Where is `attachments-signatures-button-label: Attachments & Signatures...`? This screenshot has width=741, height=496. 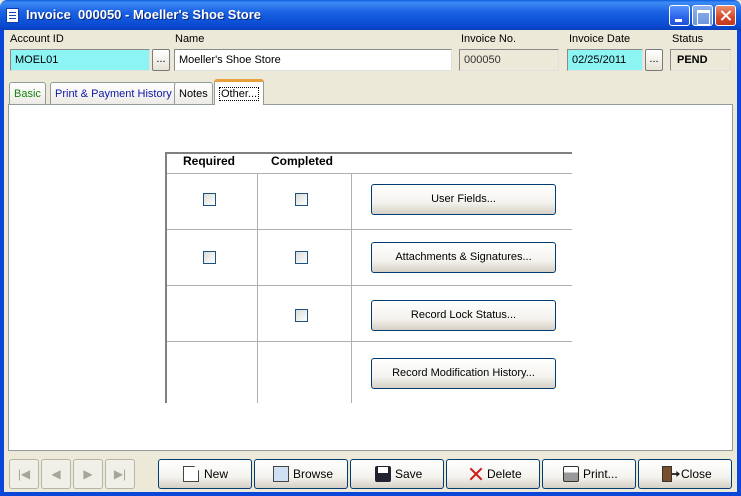
attachments-signatures-button-label: Attachments & Signatures... is located at coordinates (463, 257).